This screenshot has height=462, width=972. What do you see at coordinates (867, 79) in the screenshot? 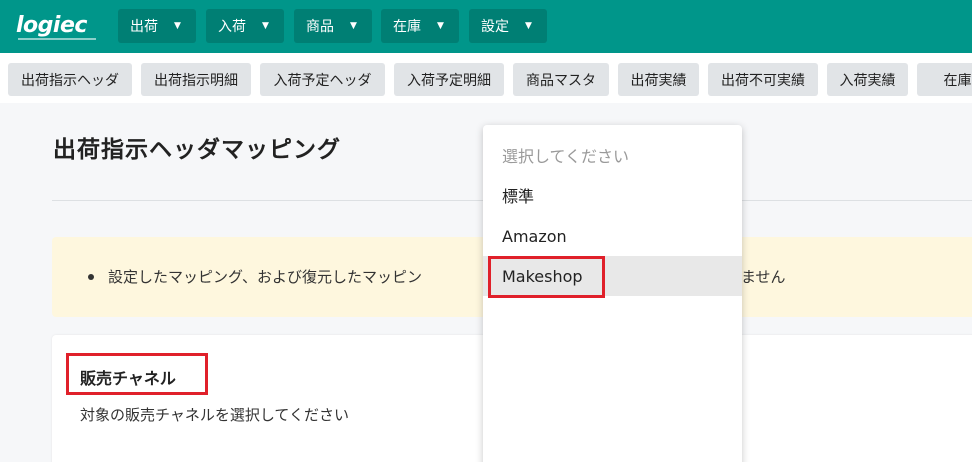
I see `tab-receiving-results: 入荷実績` at bounding box center [867, 79].